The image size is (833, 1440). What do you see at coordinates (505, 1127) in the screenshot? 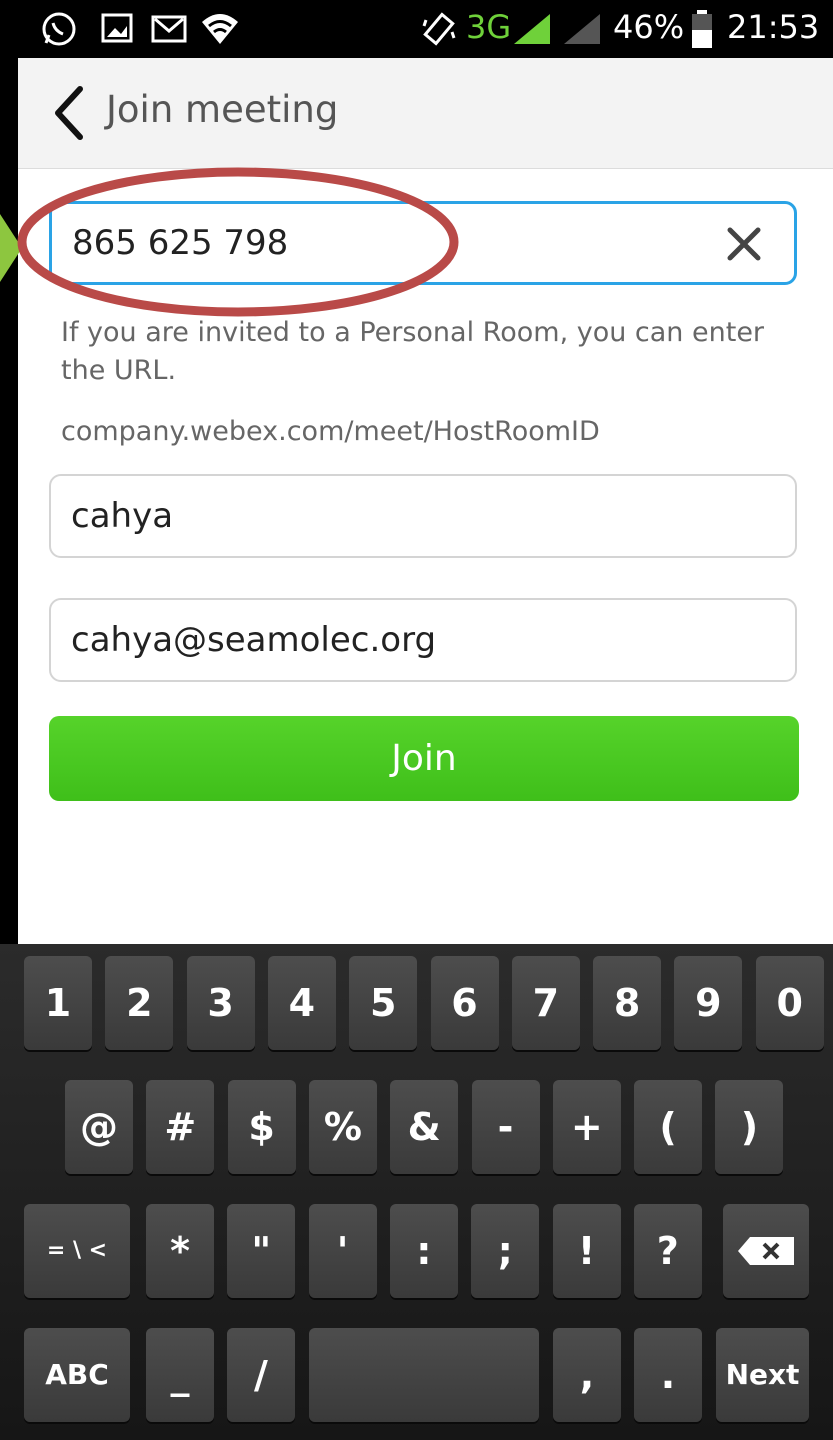
I see `key: -` at bounding box center [505, 1127].